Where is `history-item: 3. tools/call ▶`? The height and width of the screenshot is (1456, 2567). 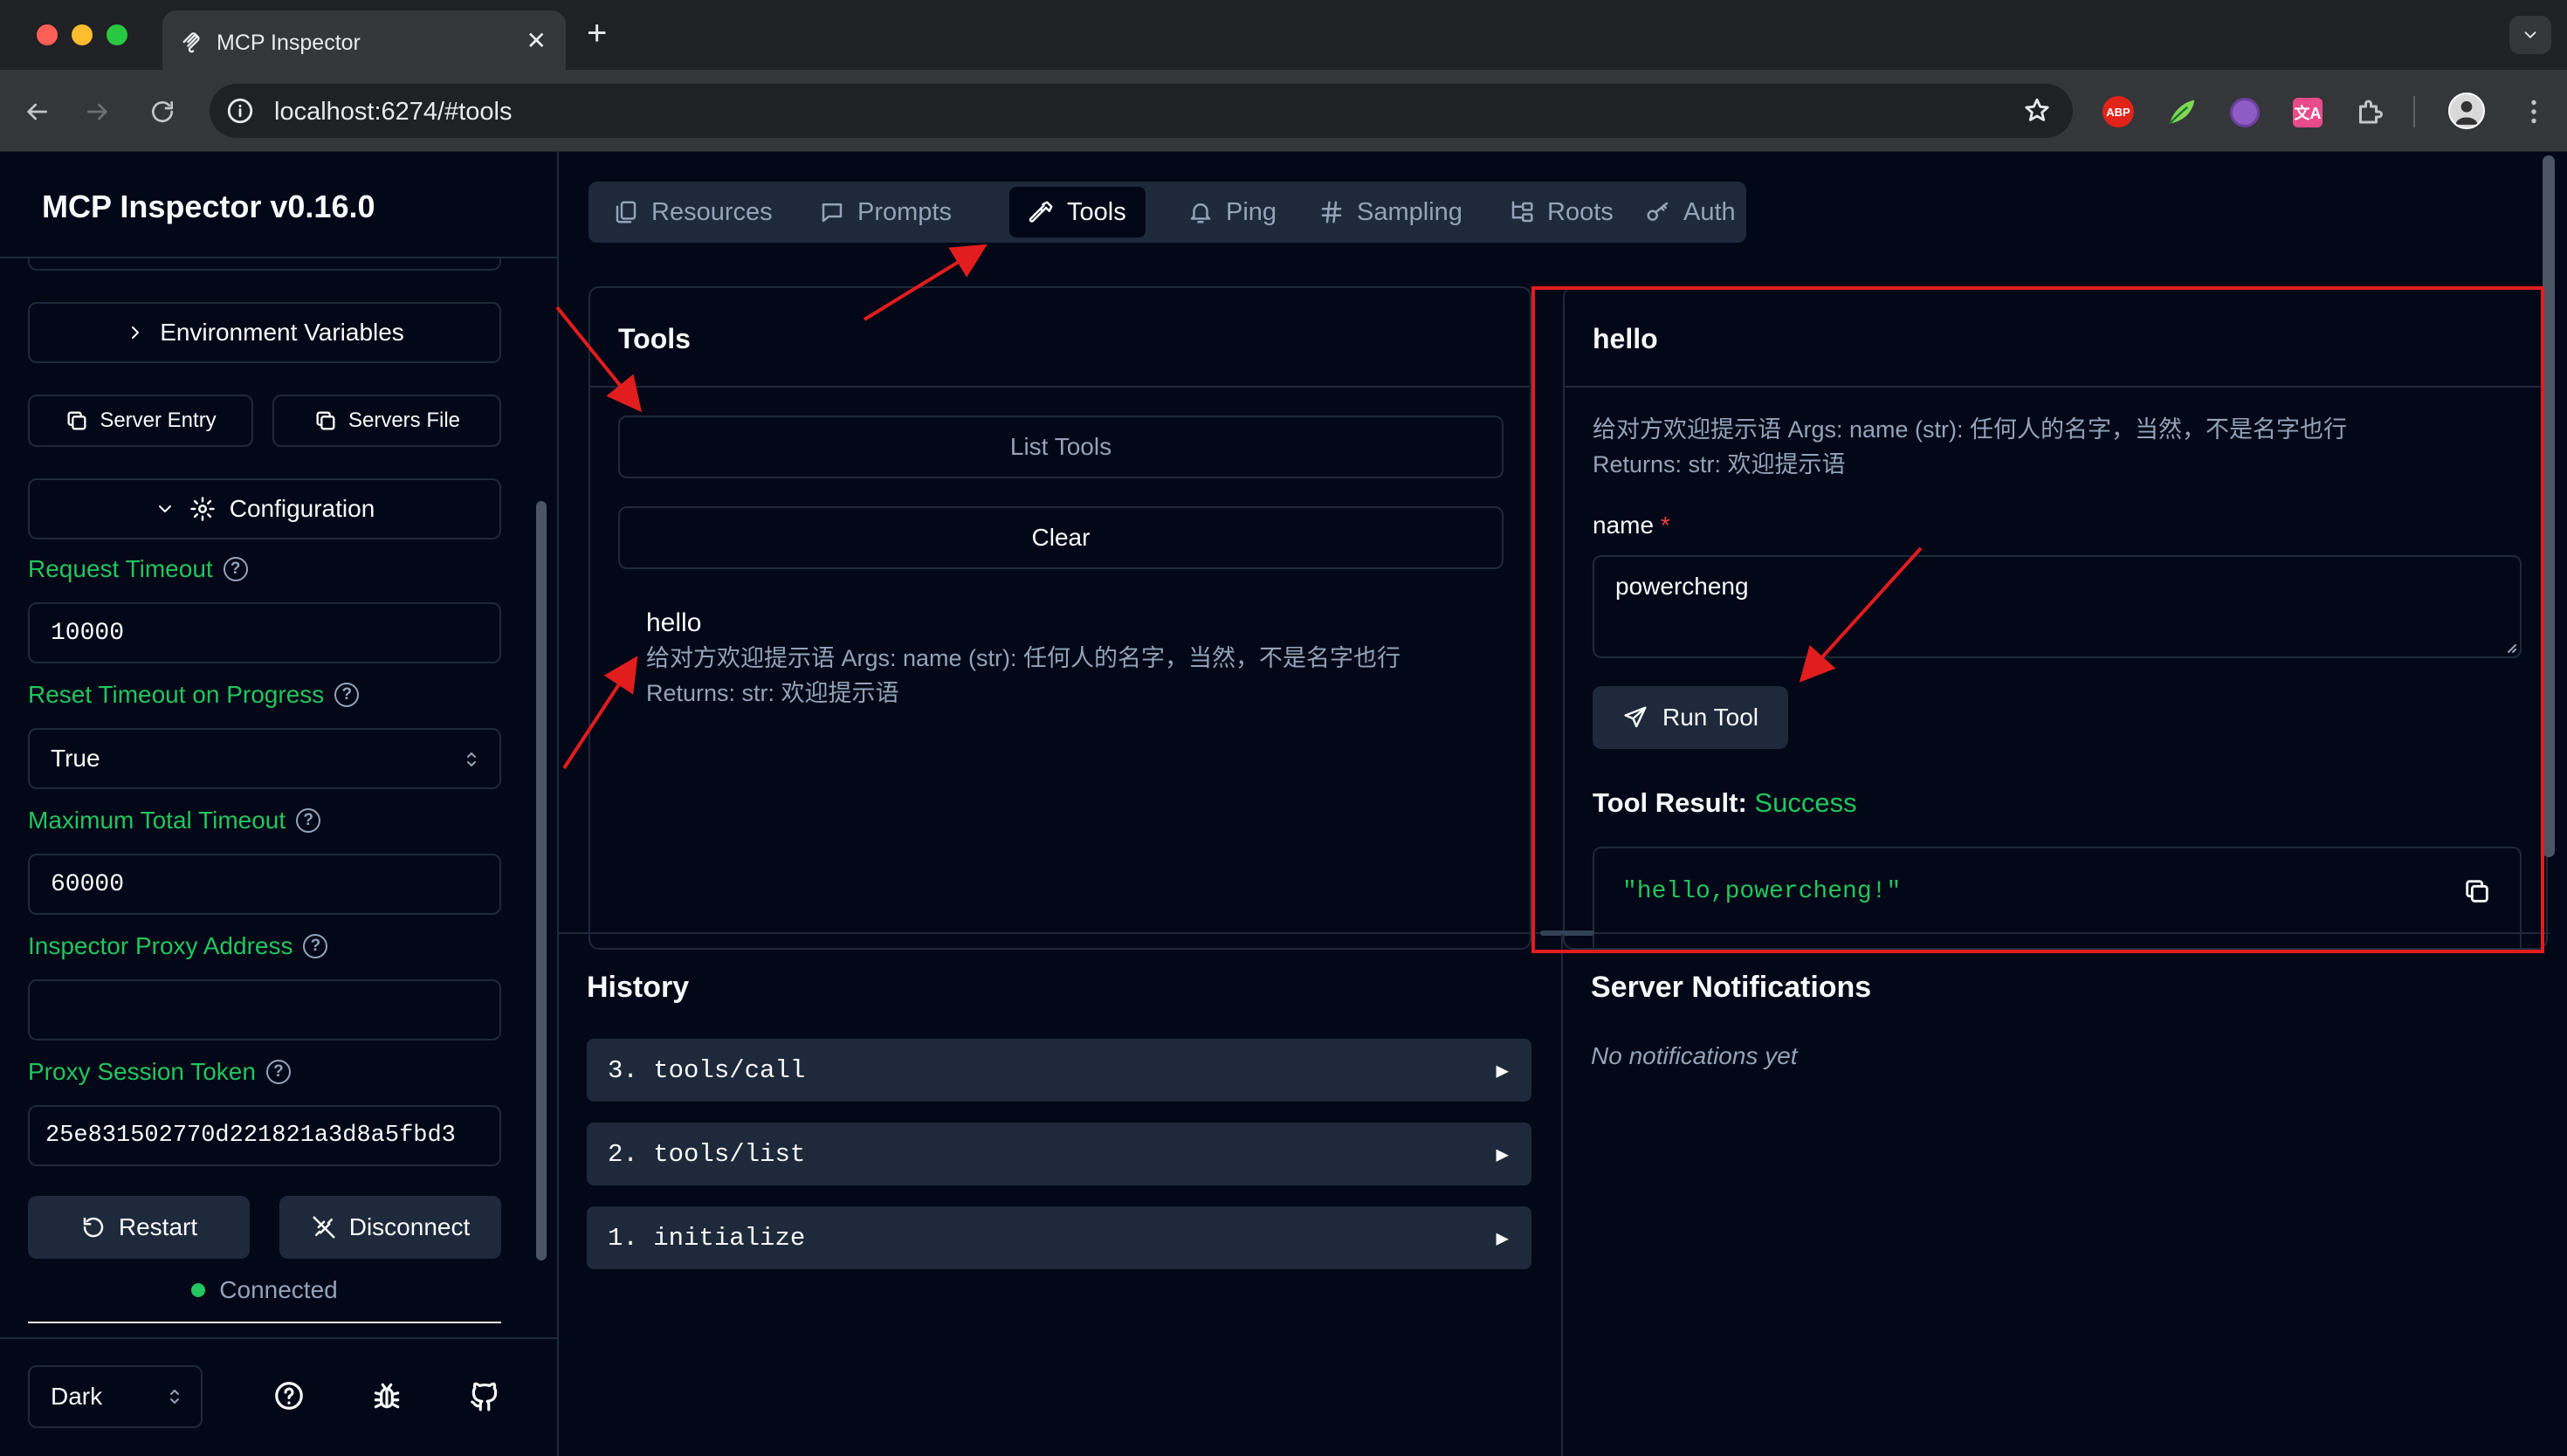
history-item: 3. tools/call ▶ is located at coordinates (1059, 1070).